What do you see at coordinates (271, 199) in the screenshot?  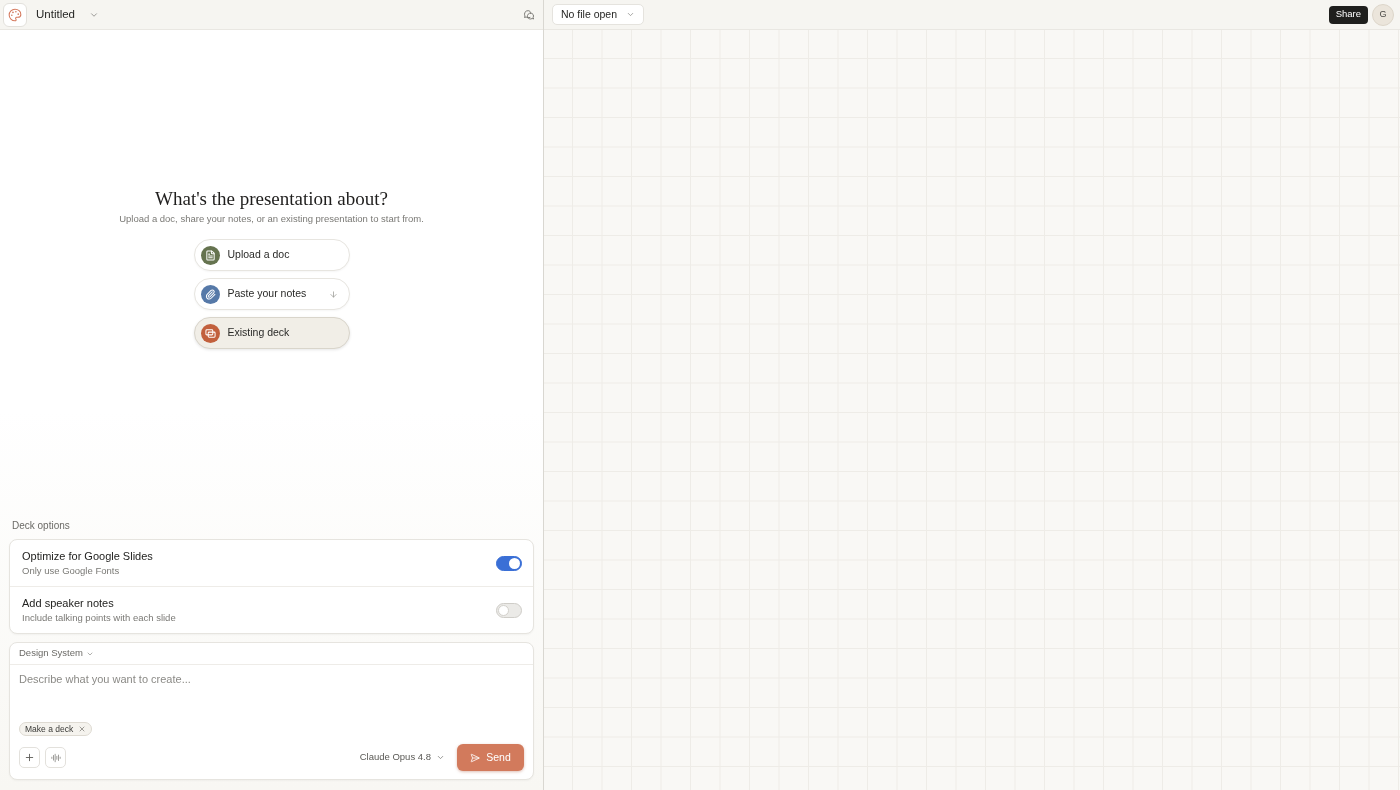 I see `hero-title: What's the presentation about?` at bounding box center [271, 199].